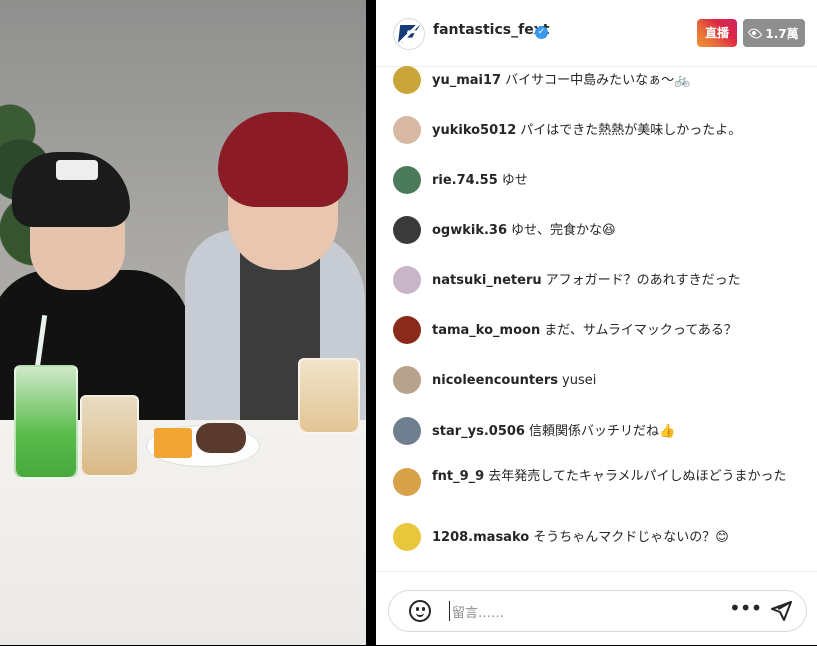 The width and height of the screenshot is (817, 646). What do you see at coordinates (745, 609) in the screenshot?
I see `more-options-icon: •••` at bounding box center [745, 609].